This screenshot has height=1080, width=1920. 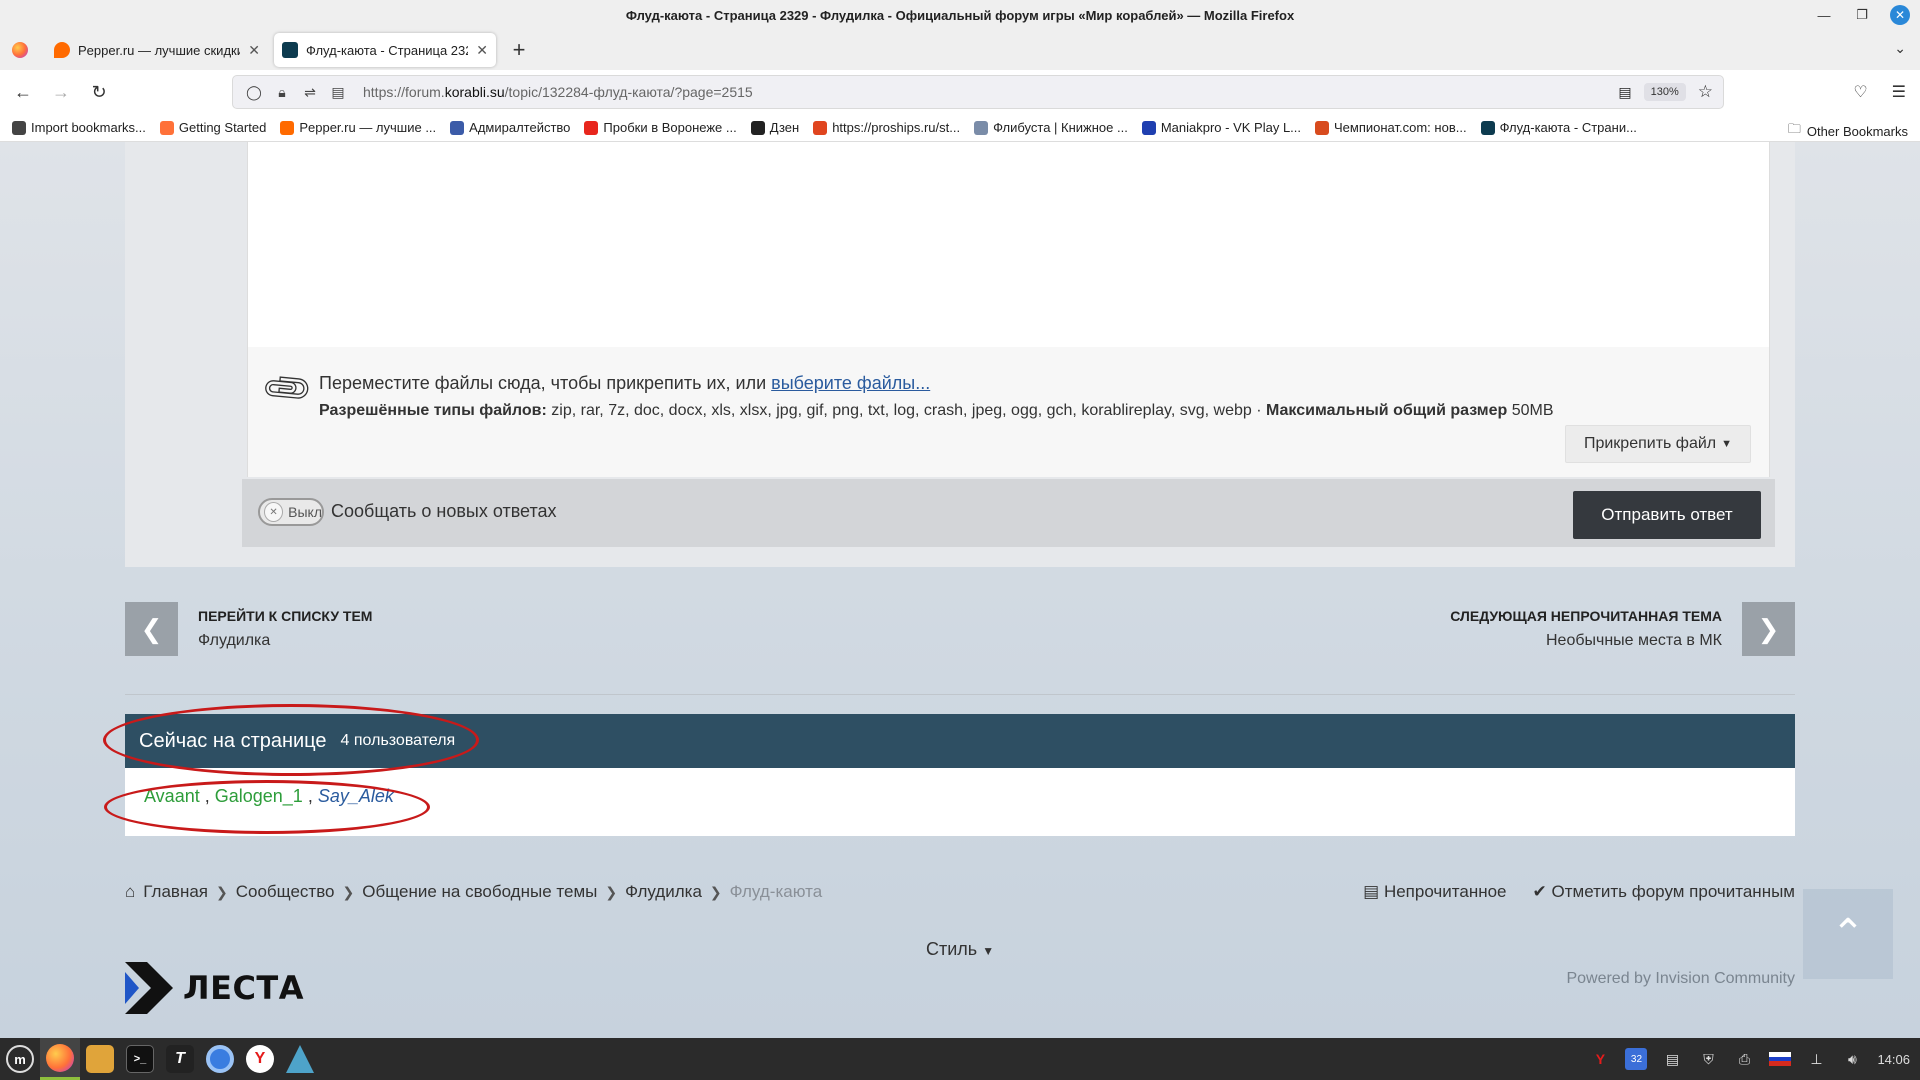 What do you see at coordinates (61, 92) in the screenshot?
I see `forward-icon: →` at bounding box center [61, 92].